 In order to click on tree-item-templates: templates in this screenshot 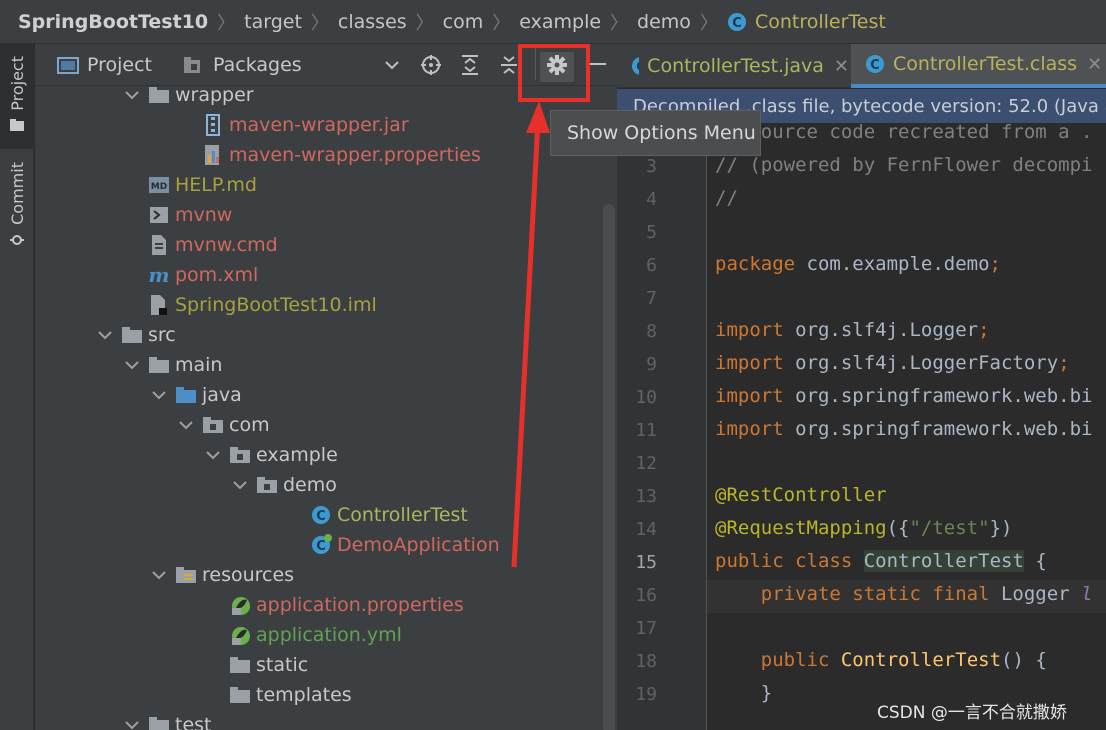, I will do `click(290, 695)`.